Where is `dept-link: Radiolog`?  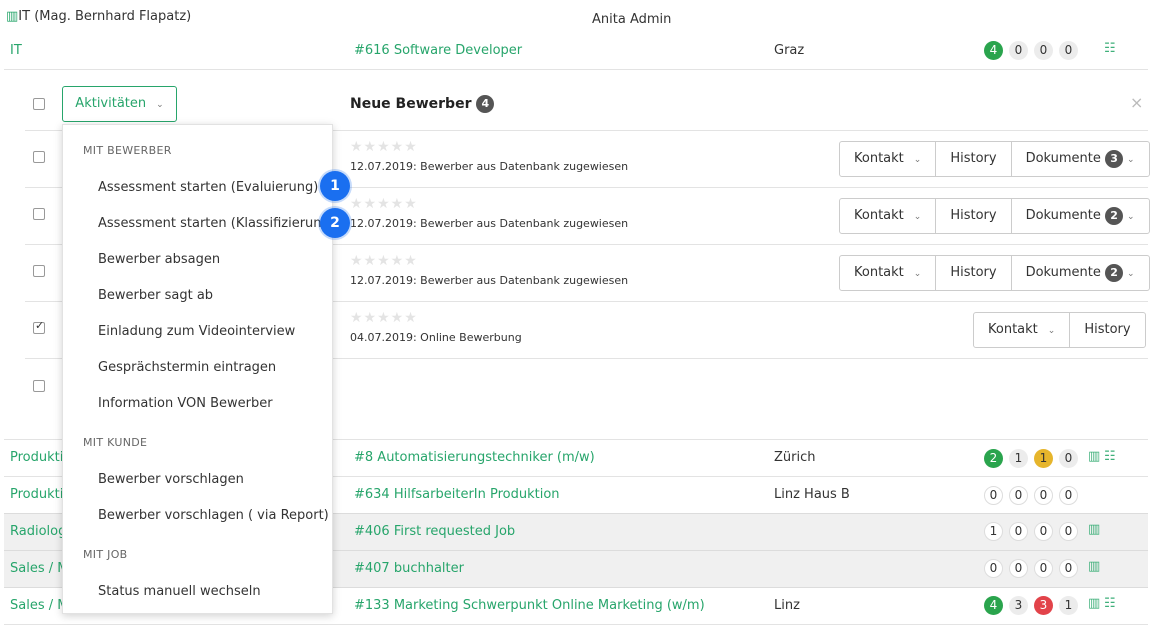 dept-link: Radiolog is located at coordinates (38, 531).